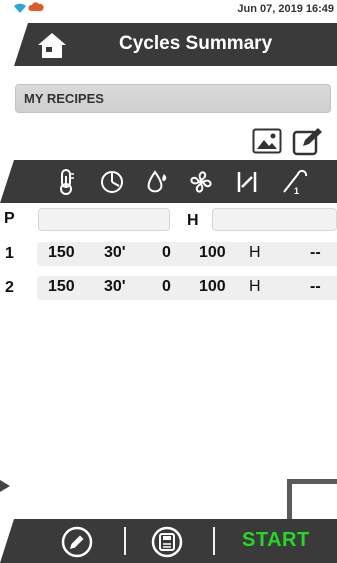 The image size is (337, 563). I want to click on bottom-action-bar: START, so click(168, 541).